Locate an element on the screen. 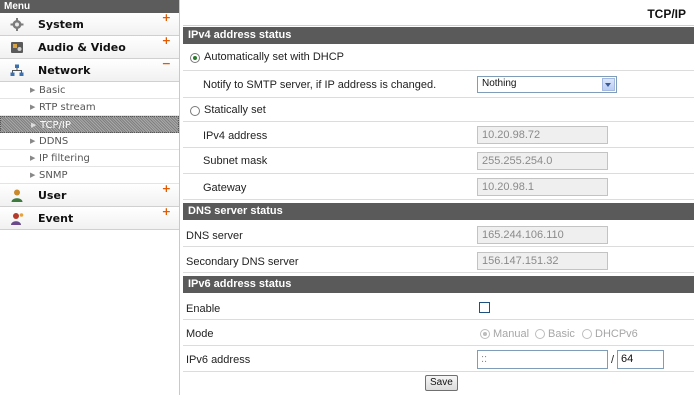  camera-icon is located at coordinates (17, 47).